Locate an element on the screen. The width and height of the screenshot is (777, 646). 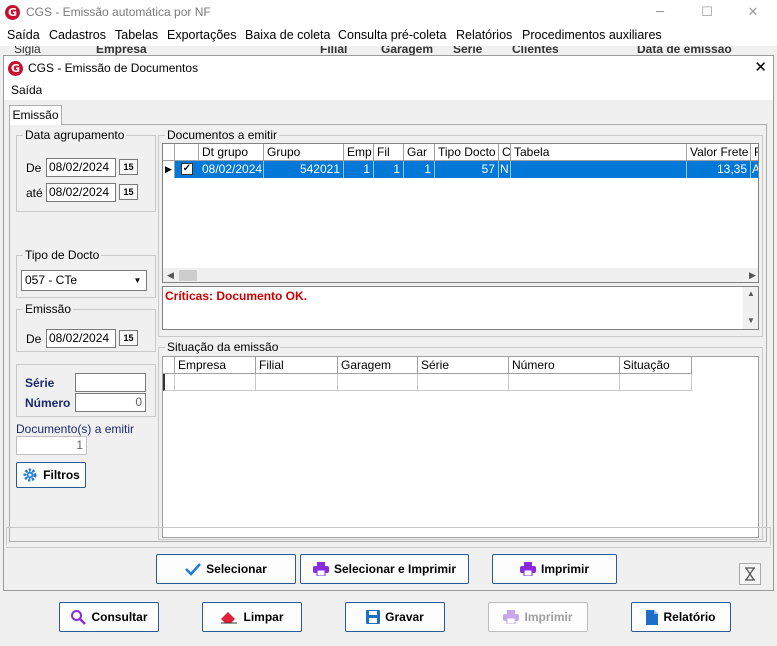
tipo-docto-value: 057 - CTe is located at coordinates (51, 280).